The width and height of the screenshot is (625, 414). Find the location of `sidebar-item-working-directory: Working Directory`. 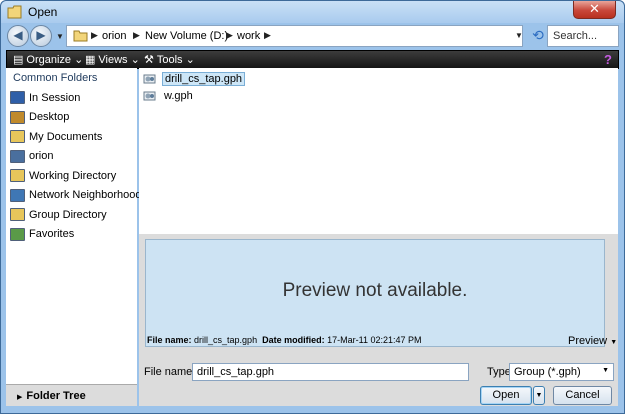

sidebar-item-working-directory: Working Directory is located at coordinates (74, 176).